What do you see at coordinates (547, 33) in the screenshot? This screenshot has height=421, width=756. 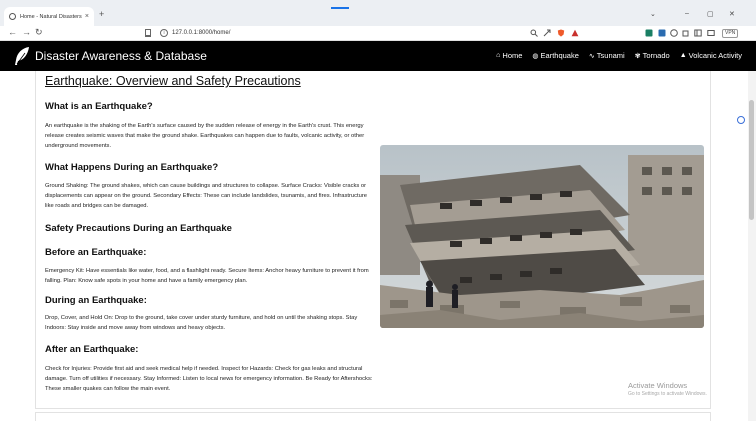 I see `share-icon` at bounding box center [547, 33].